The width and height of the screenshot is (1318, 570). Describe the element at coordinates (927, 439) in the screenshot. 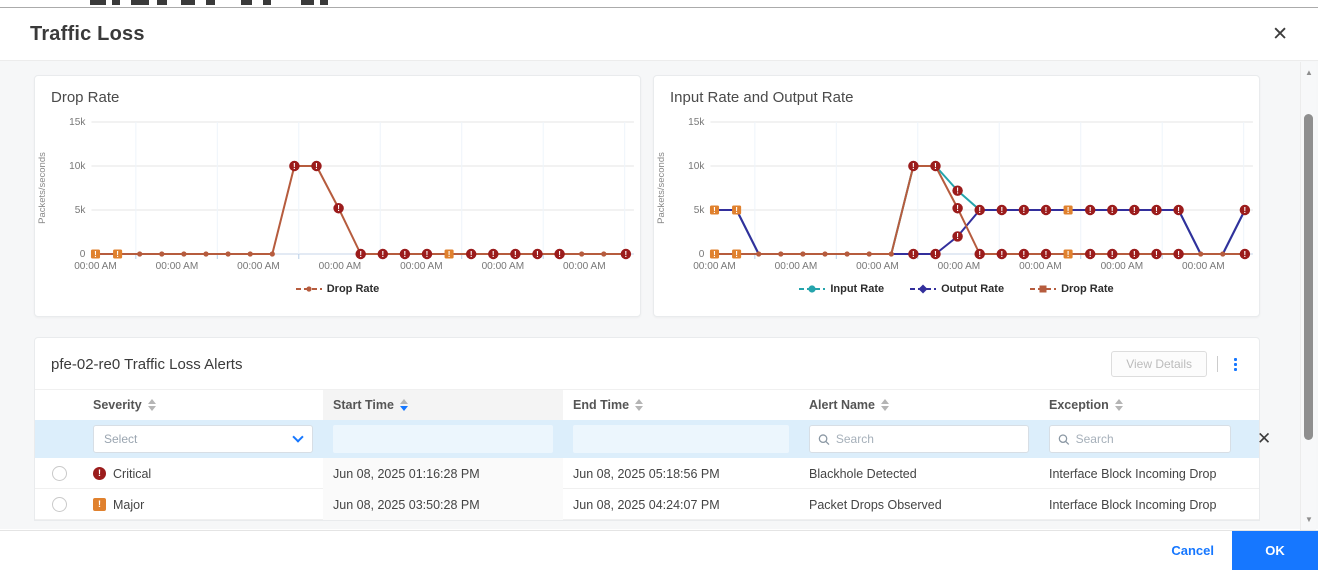

I see `alert-name-search-input` at that location.